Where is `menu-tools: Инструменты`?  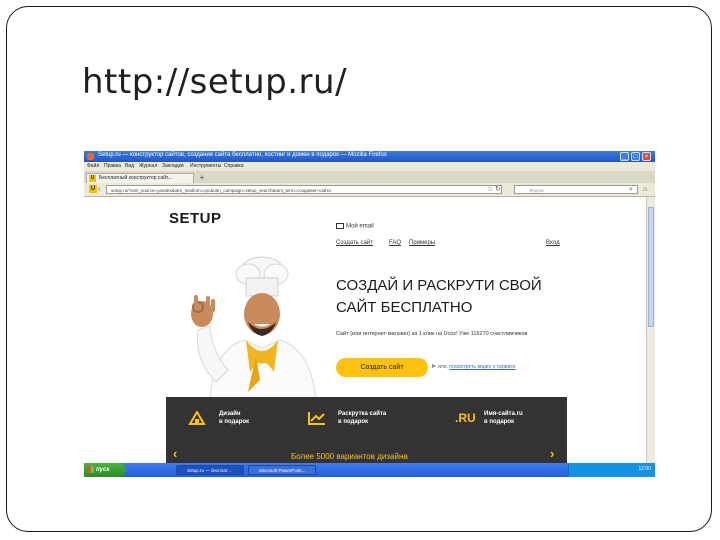
menu-tools: Инструменты is located at coordinates (205, 166).